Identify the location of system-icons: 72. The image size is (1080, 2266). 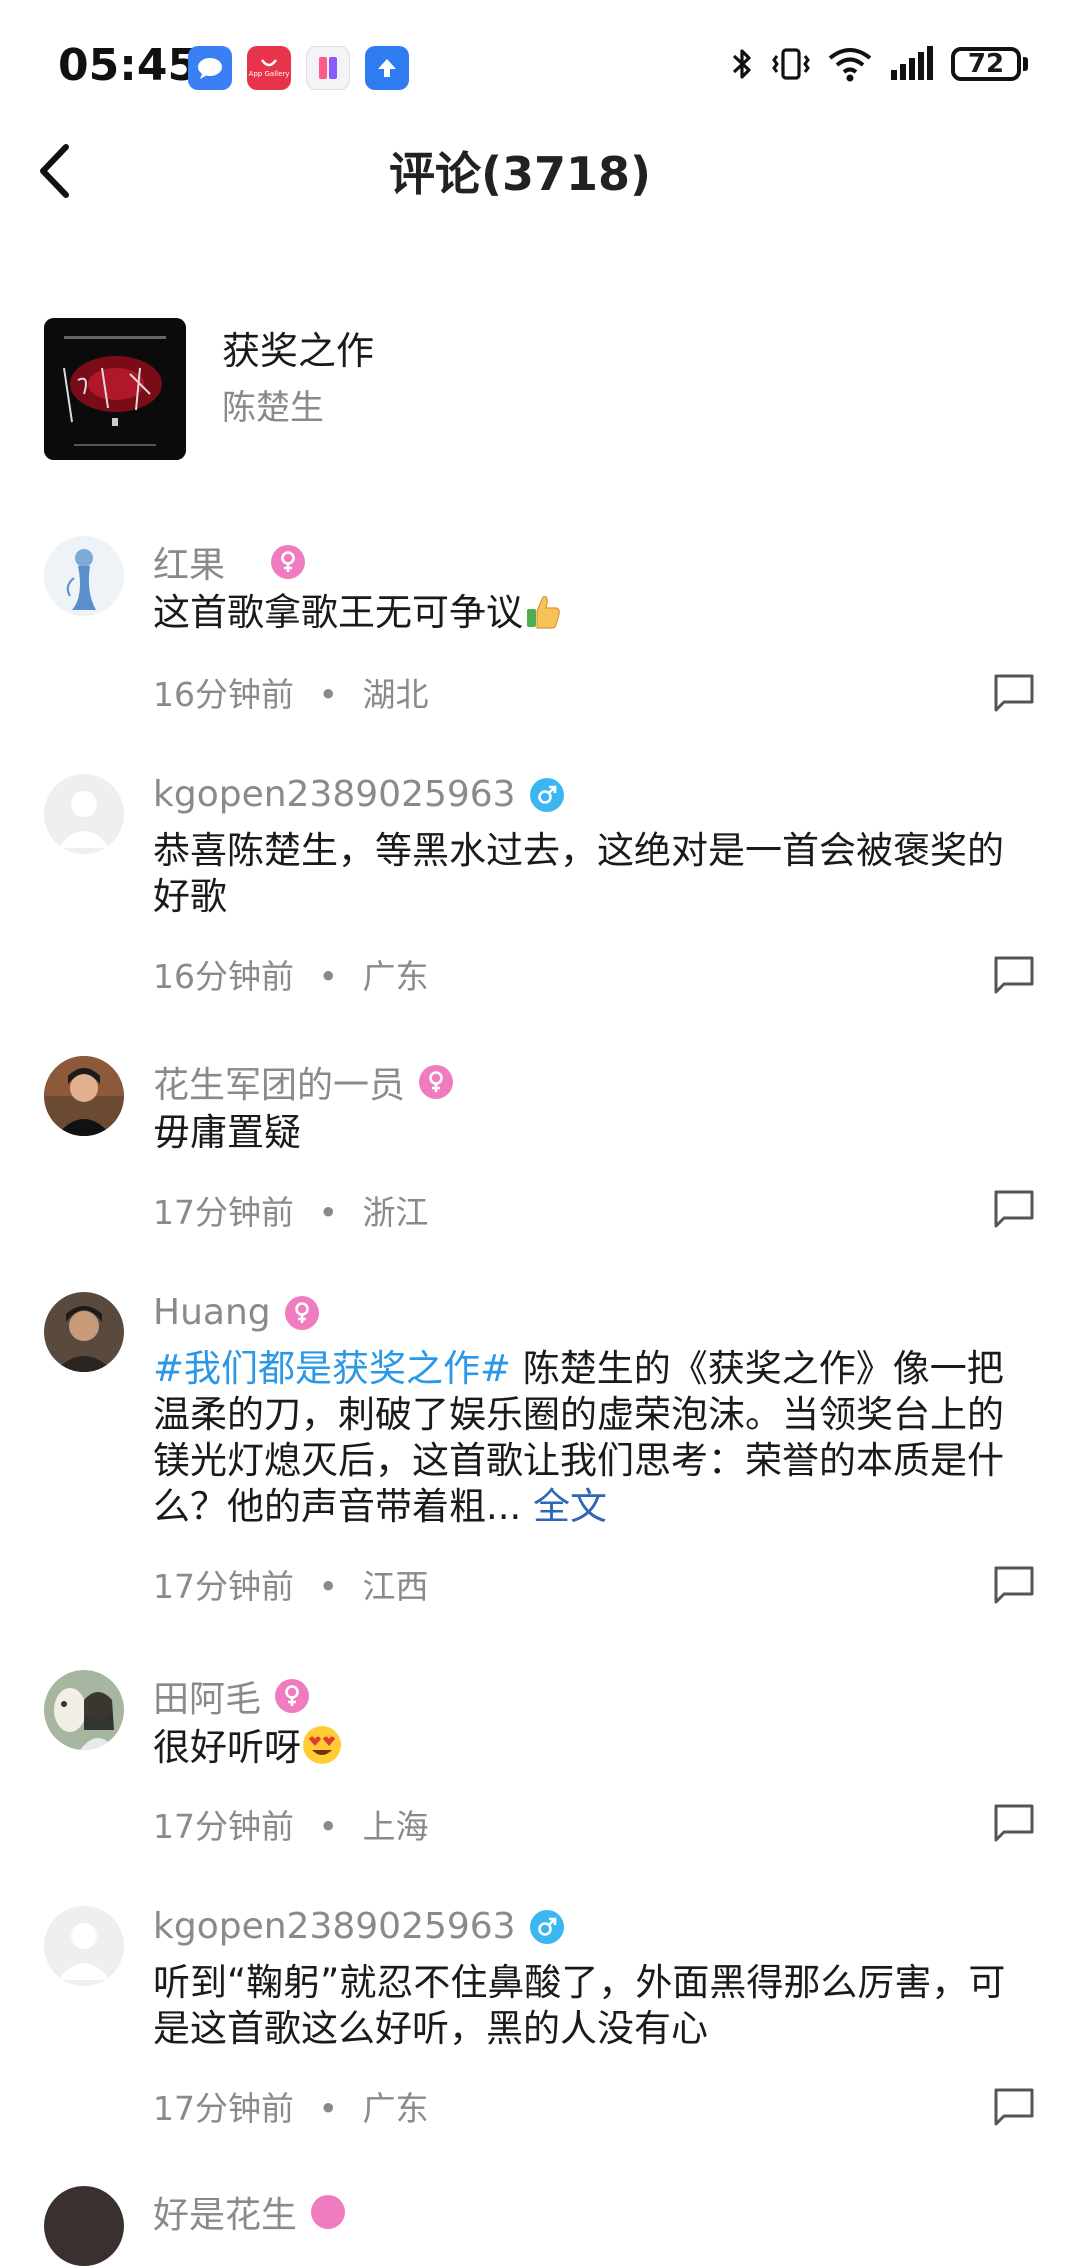
(878, 64).